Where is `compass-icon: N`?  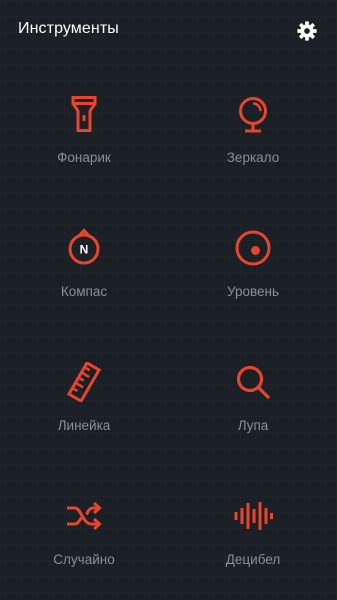 compass-icon: N is located at coordinates (84, 248).